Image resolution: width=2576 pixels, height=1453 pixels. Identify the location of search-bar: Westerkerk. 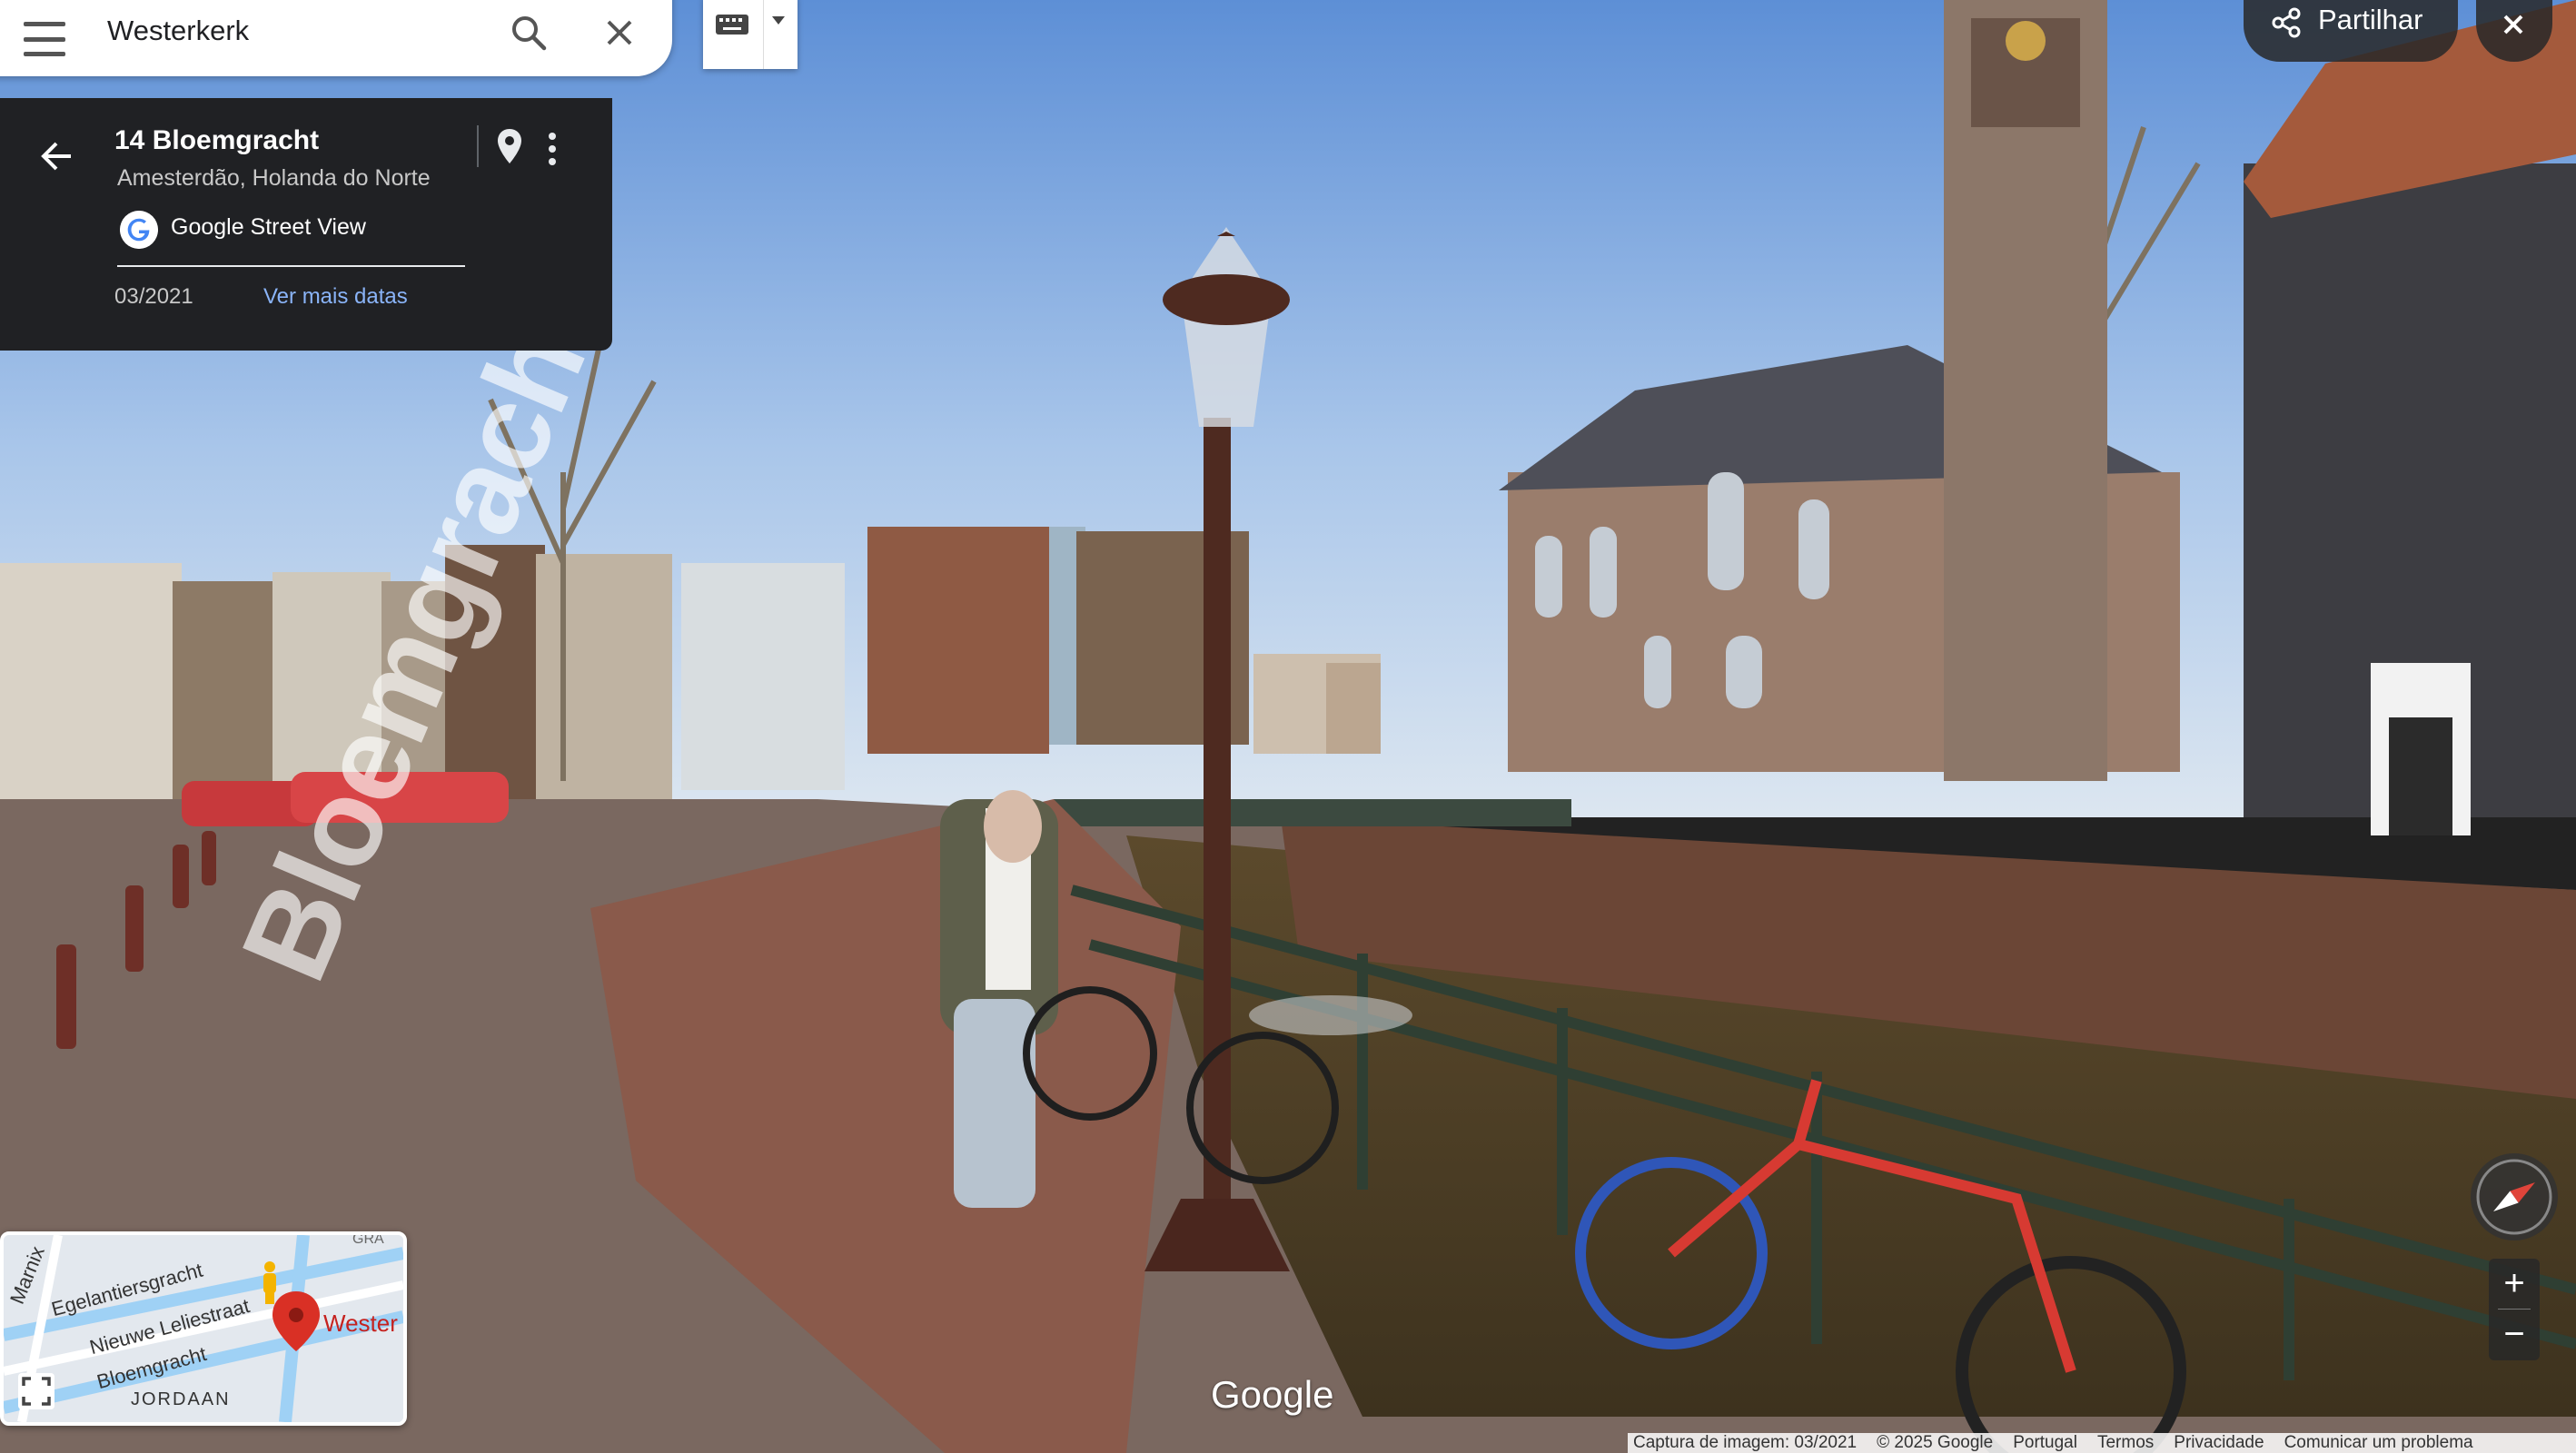
(336, 38).